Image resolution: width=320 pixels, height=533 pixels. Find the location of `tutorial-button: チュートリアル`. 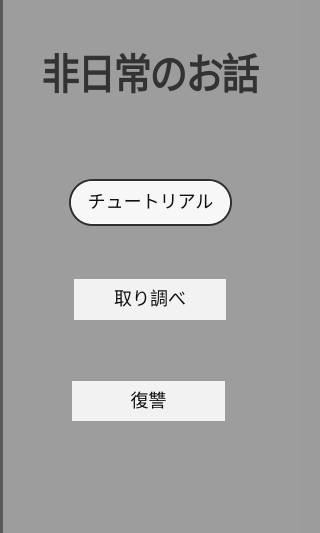

tutorial-button: チュートリアル is located at coordinates (150, 202).